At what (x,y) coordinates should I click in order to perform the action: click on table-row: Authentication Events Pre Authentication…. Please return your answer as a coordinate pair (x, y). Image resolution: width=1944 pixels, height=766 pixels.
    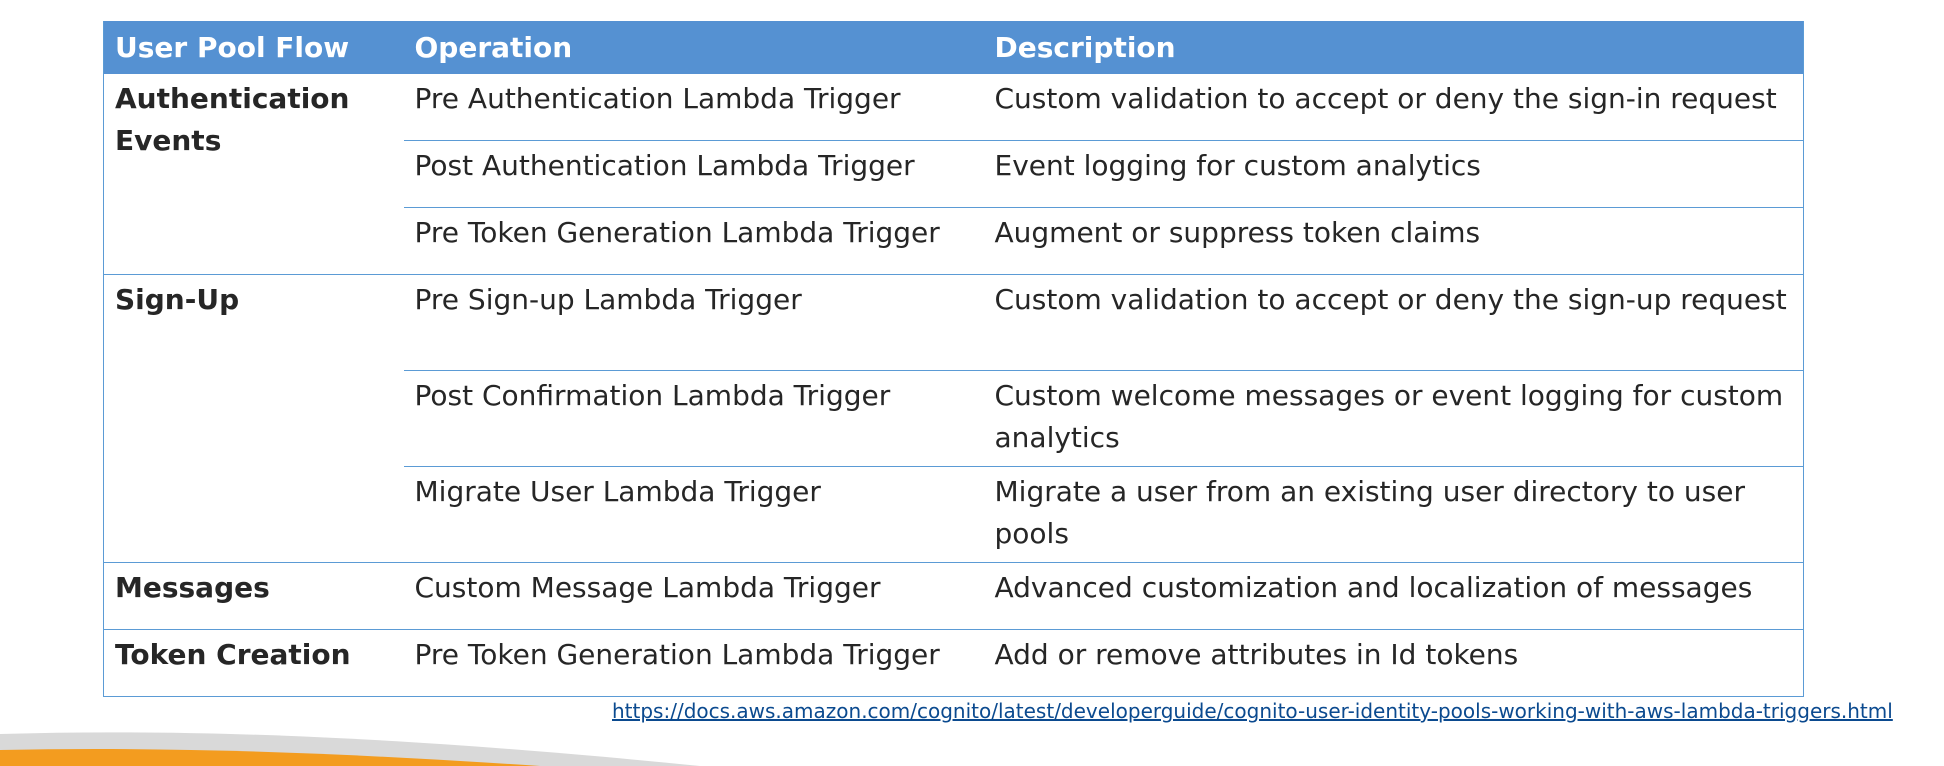
    Looking at the image, I should click on (954, 115).